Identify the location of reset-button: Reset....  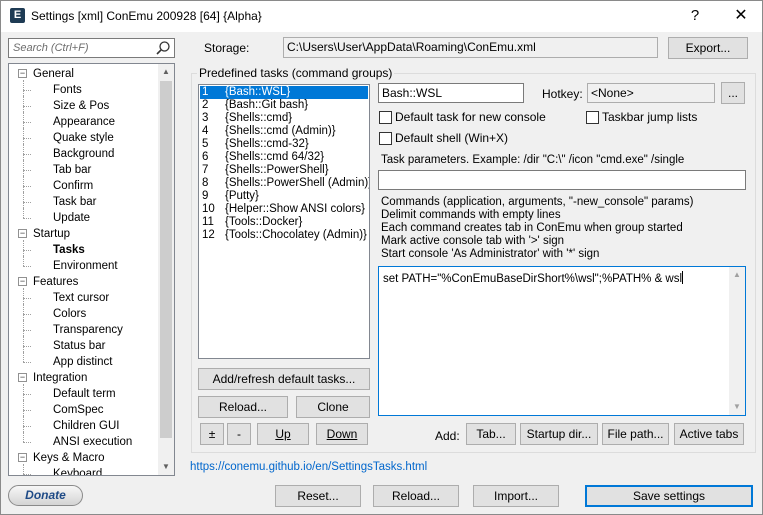
(318, 496).